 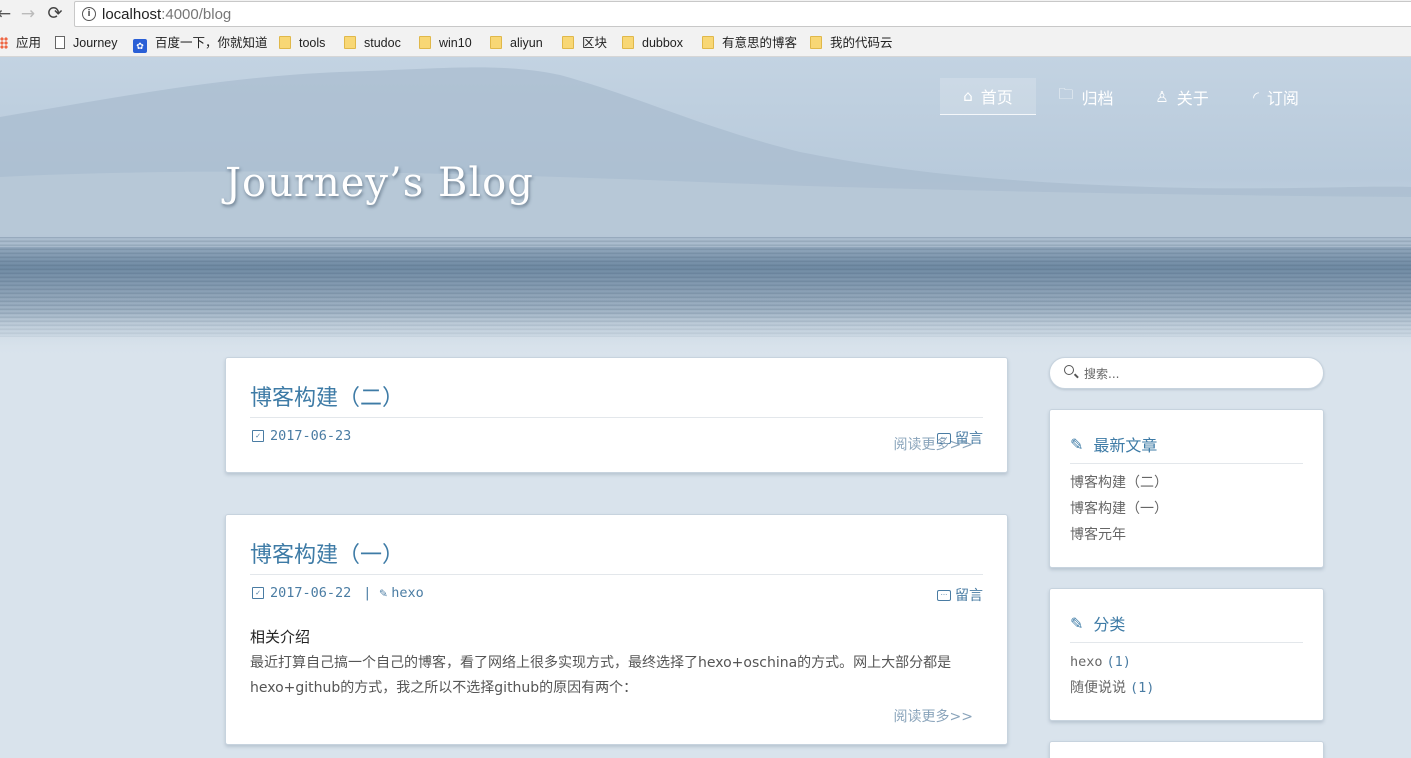 I want to click on widget-title: 分类, so click(x=1109, y=624).